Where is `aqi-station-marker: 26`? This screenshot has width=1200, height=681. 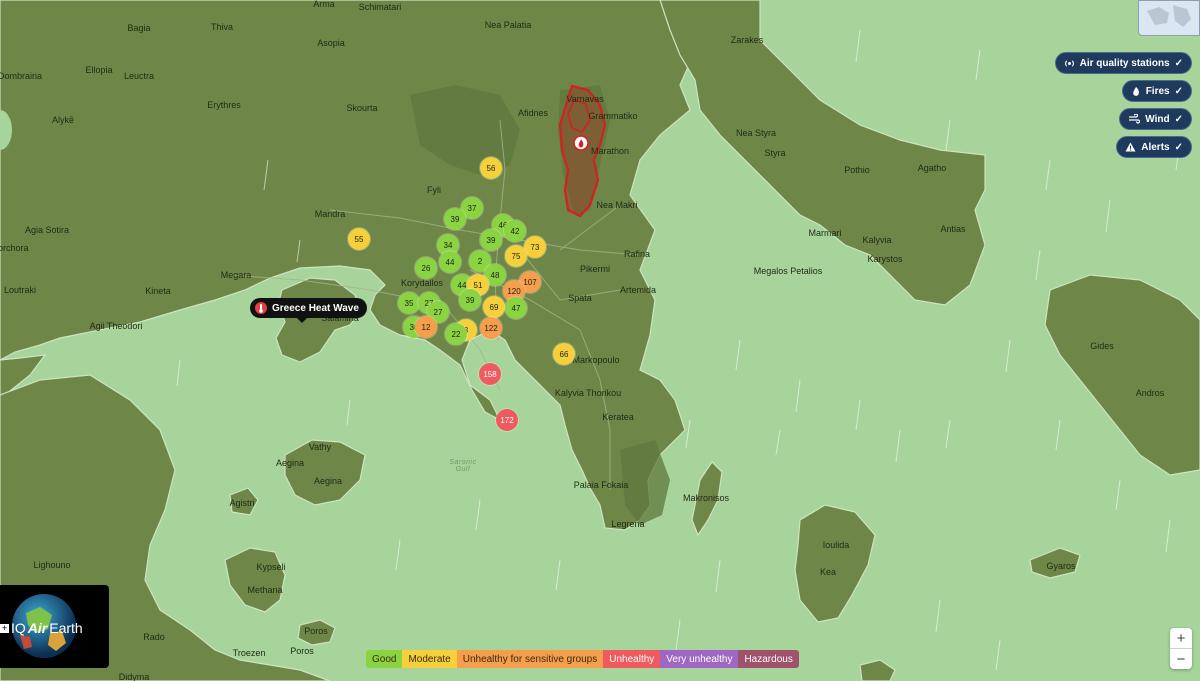 aqi-station-marker: 26 is located at coordinates (426, 268).